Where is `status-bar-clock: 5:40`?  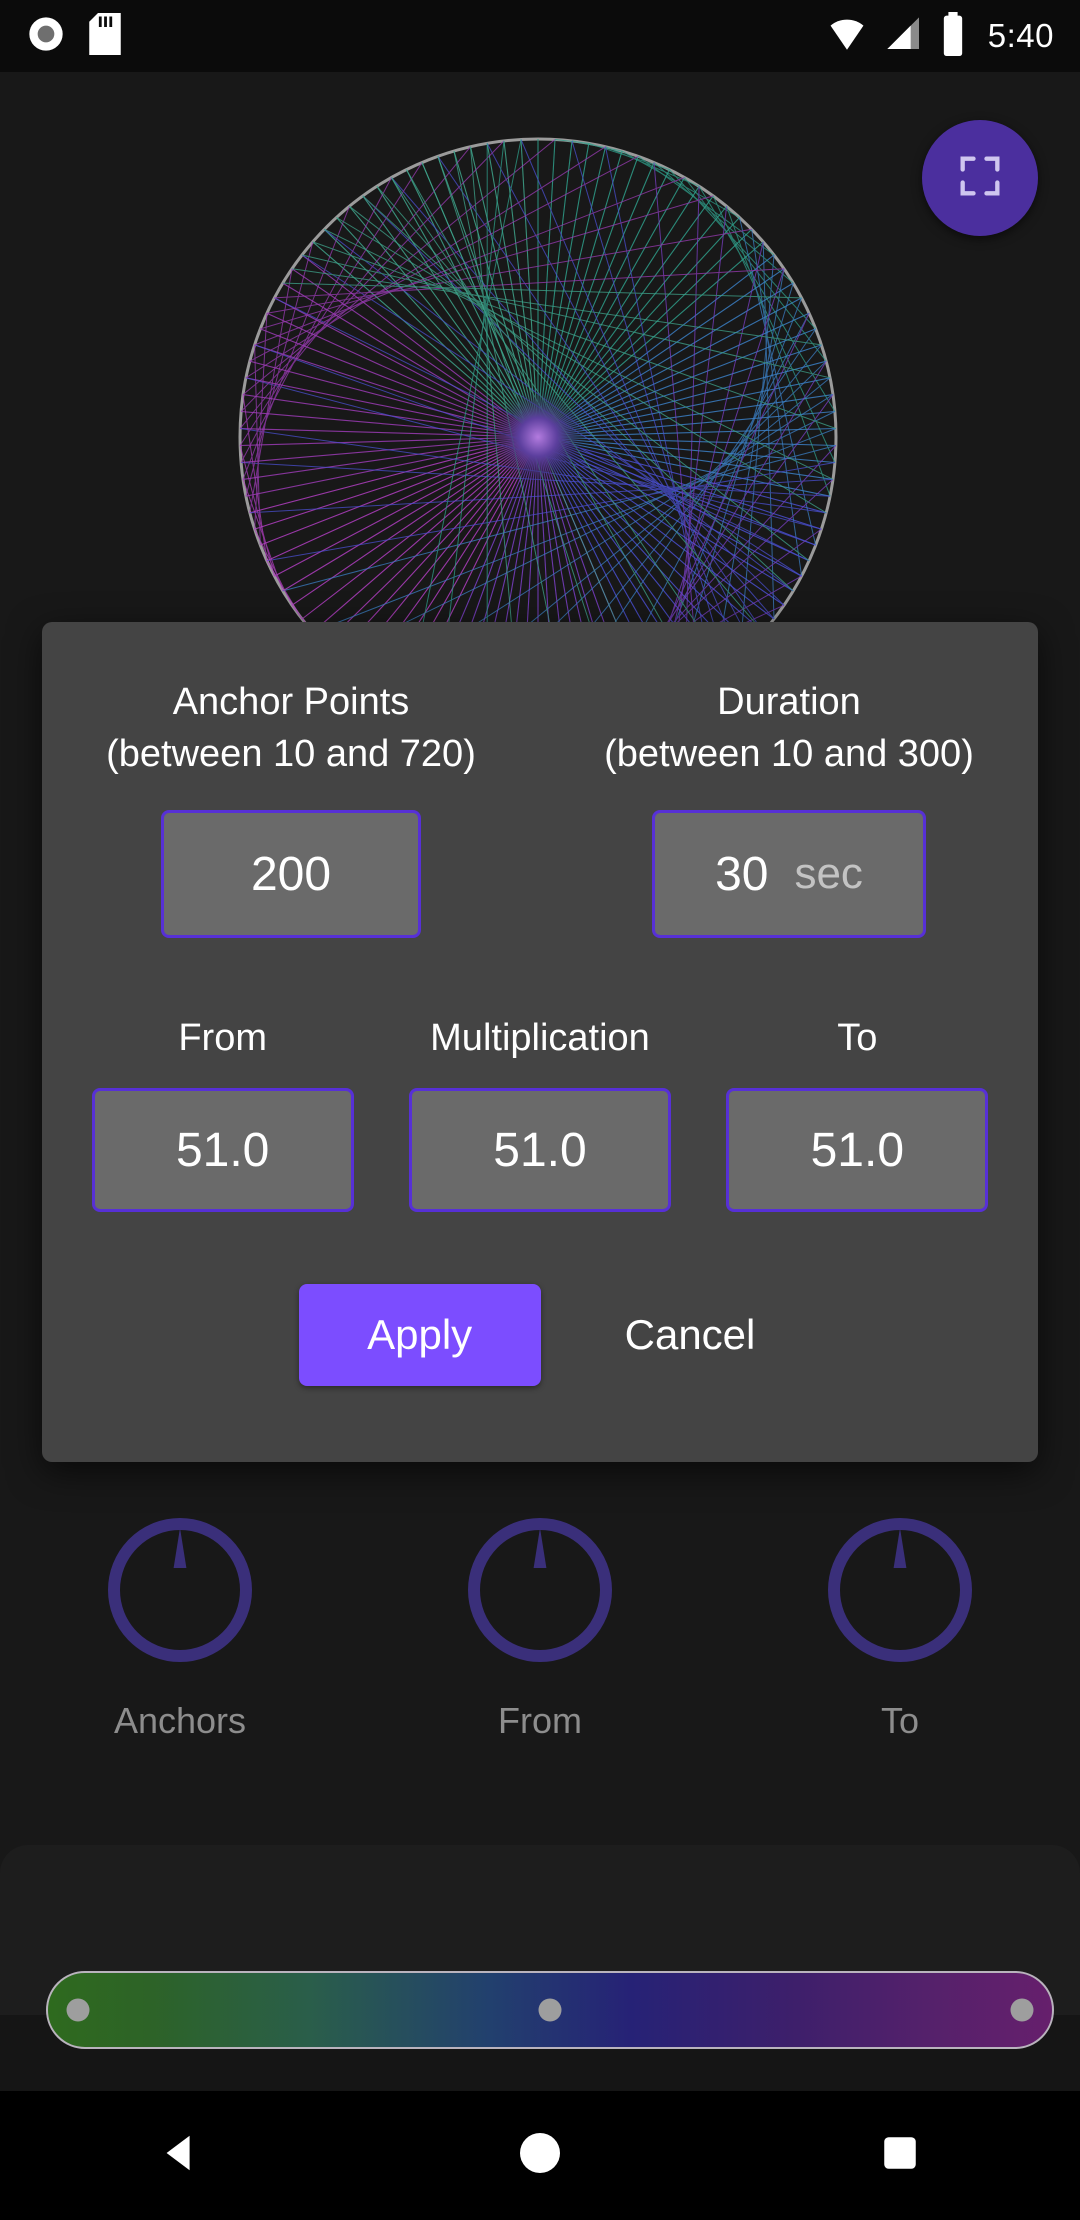 status-bar-clock: 5:40 is located at coordinates (1020, 35).